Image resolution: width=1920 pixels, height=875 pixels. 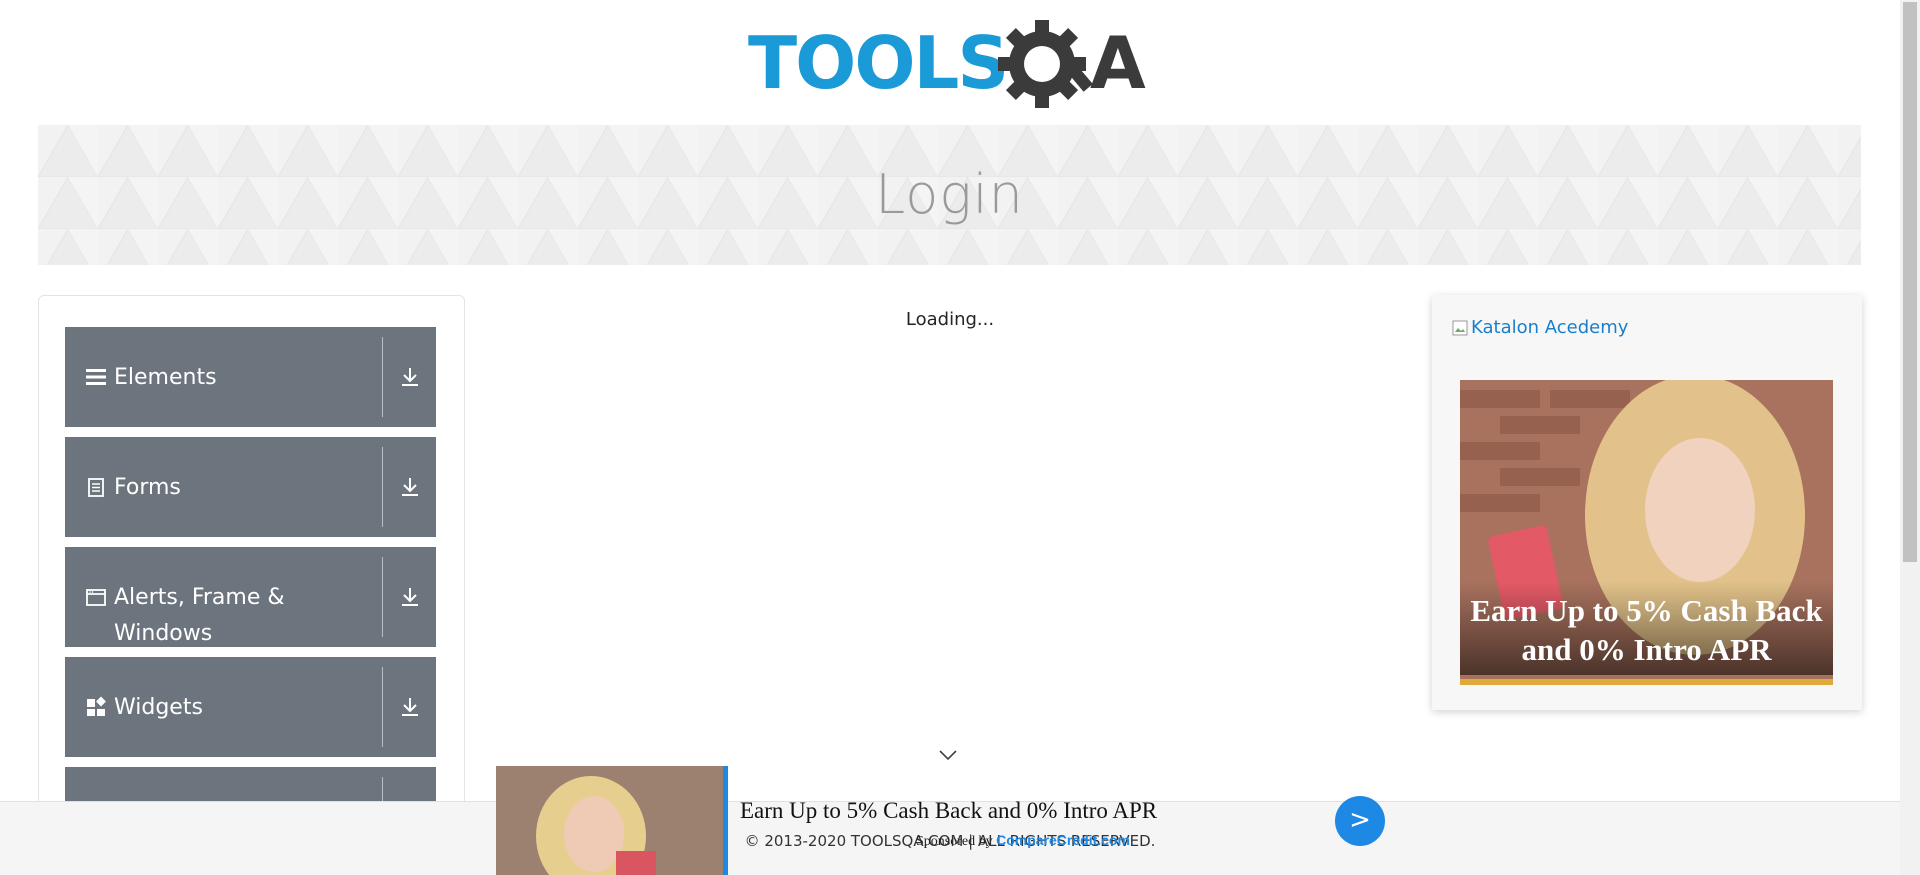 What do you see at coordinates (250, 487) in the screenshot?
I see `sidebar-group-forms: Forms` at bounding box center [250, 487].